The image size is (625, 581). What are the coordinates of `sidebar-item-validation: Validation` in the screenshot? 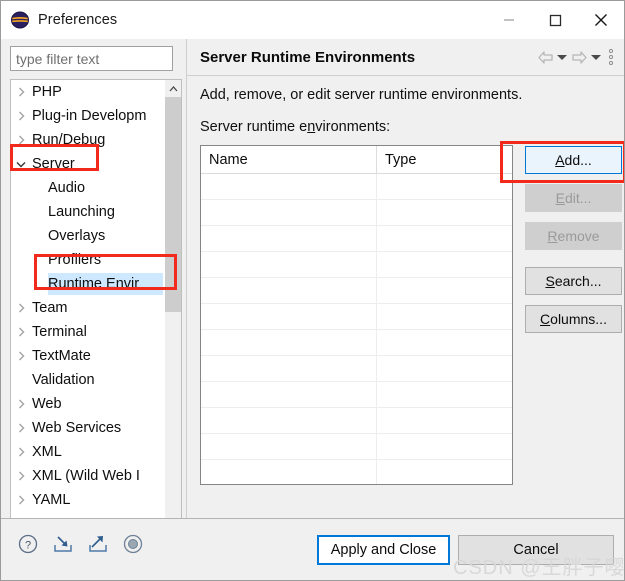 It's located at (87, 380).